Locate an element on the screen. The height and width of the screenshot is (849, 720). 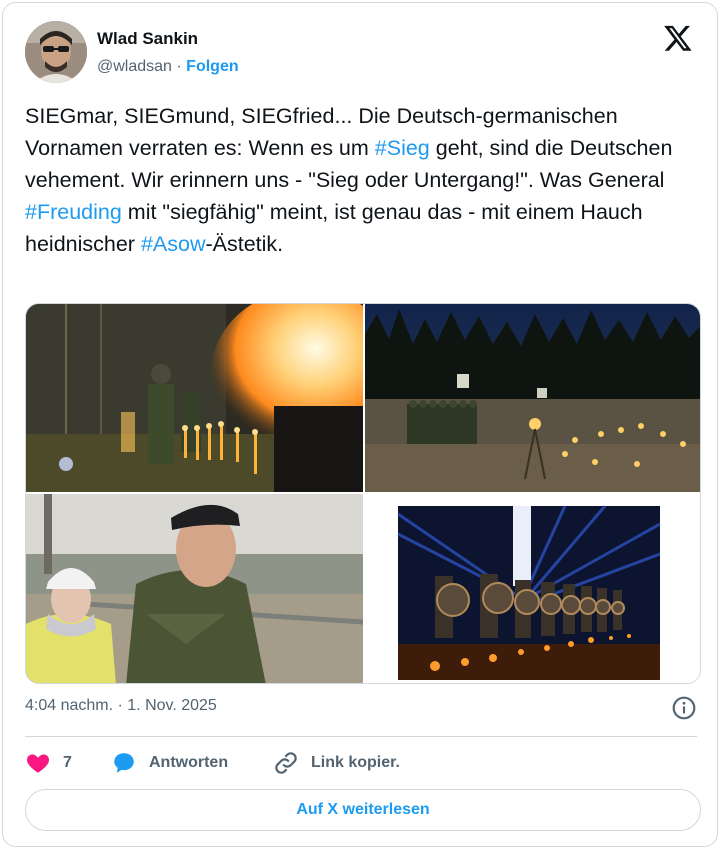
hashtag-link: #Freuding is located at coordinates (73, 212).